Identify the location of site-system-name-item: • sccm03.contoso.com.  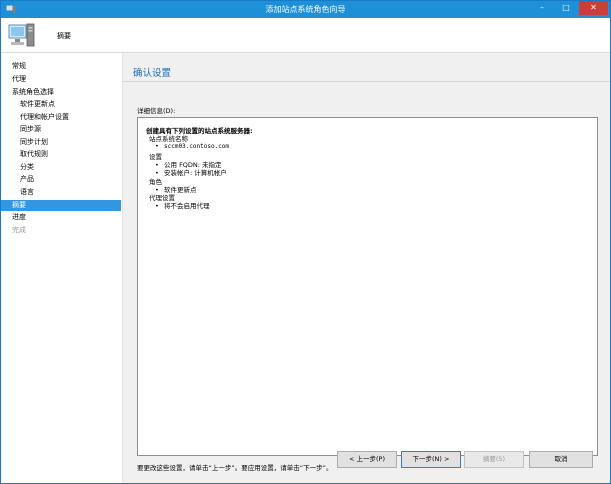
(192, 146).